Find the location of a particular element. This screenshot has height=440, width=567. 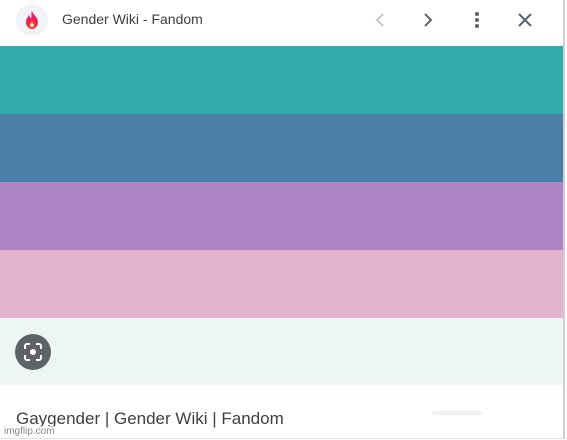

more-options-button is located at coordinates (477, 20).